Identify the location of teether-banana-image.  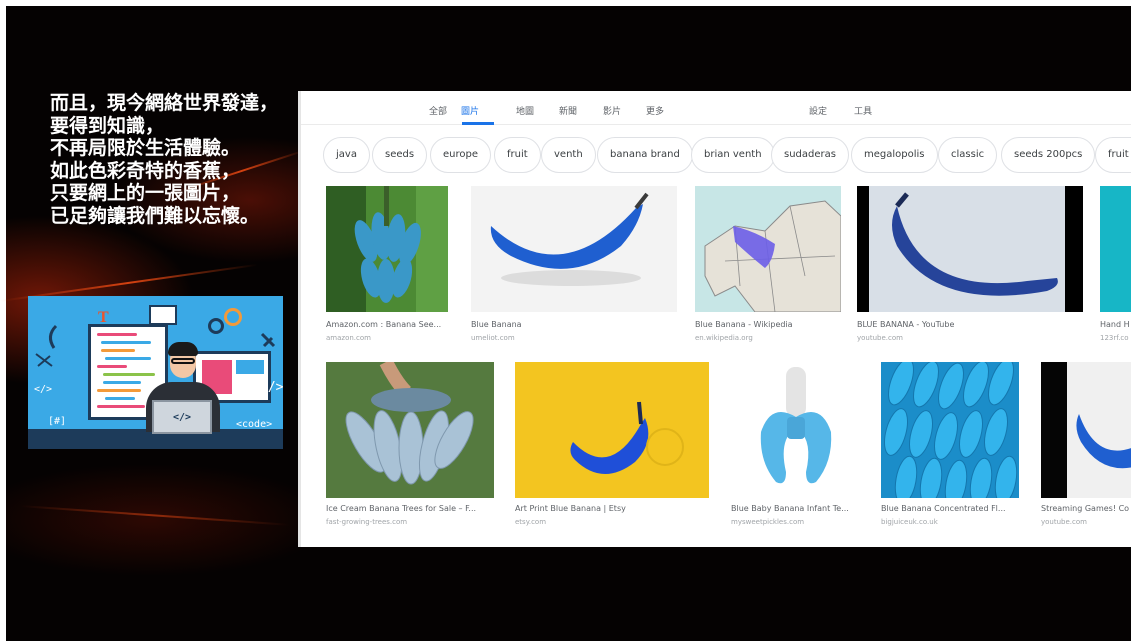
(796, 430).